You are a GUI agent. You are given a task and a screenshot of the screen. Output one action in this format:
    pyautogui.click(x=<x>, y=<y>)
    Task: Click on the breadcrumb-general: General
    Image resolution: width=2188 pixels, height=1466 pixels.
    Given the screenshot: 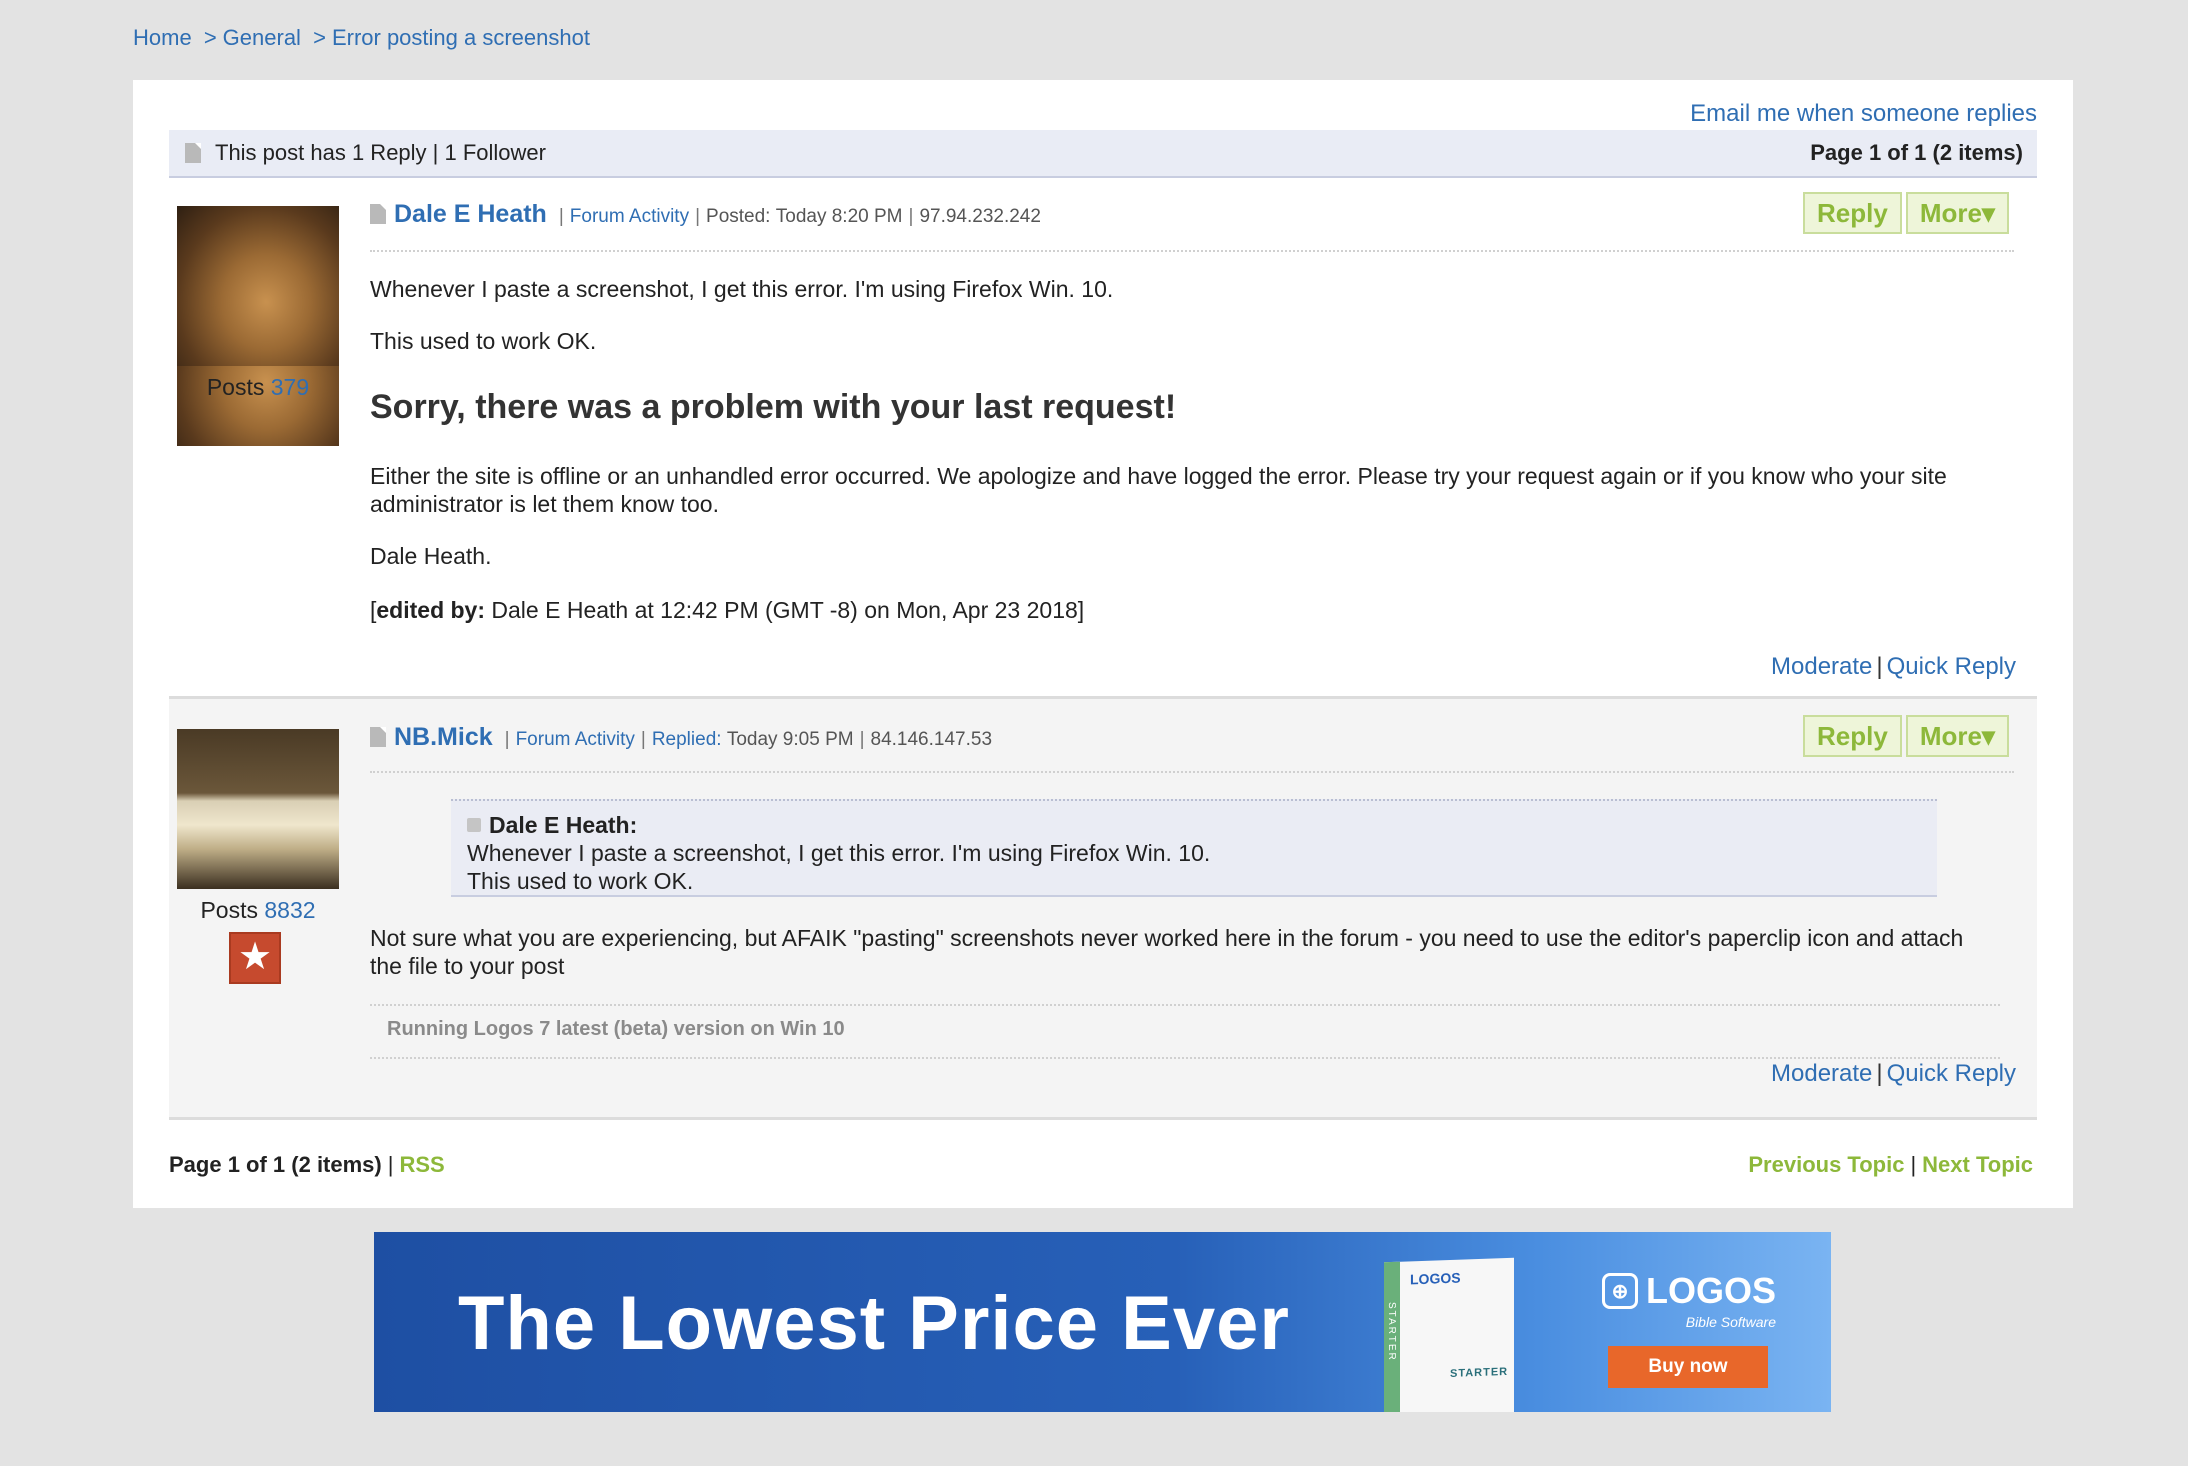 What is the action you would take?
    pyautogui.click(x=262, y=37)
    